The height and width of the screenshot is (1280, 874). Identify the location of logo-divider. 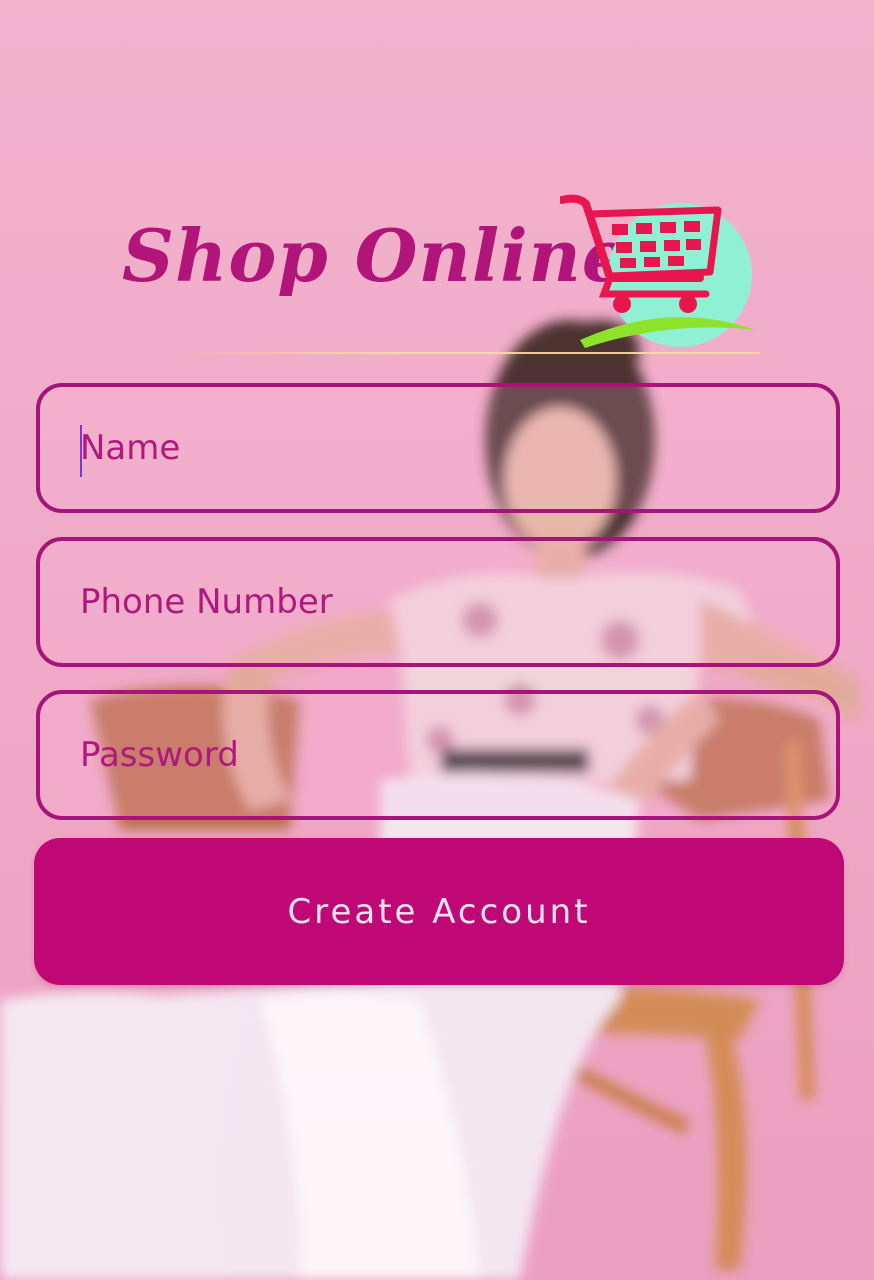
(465, 353).